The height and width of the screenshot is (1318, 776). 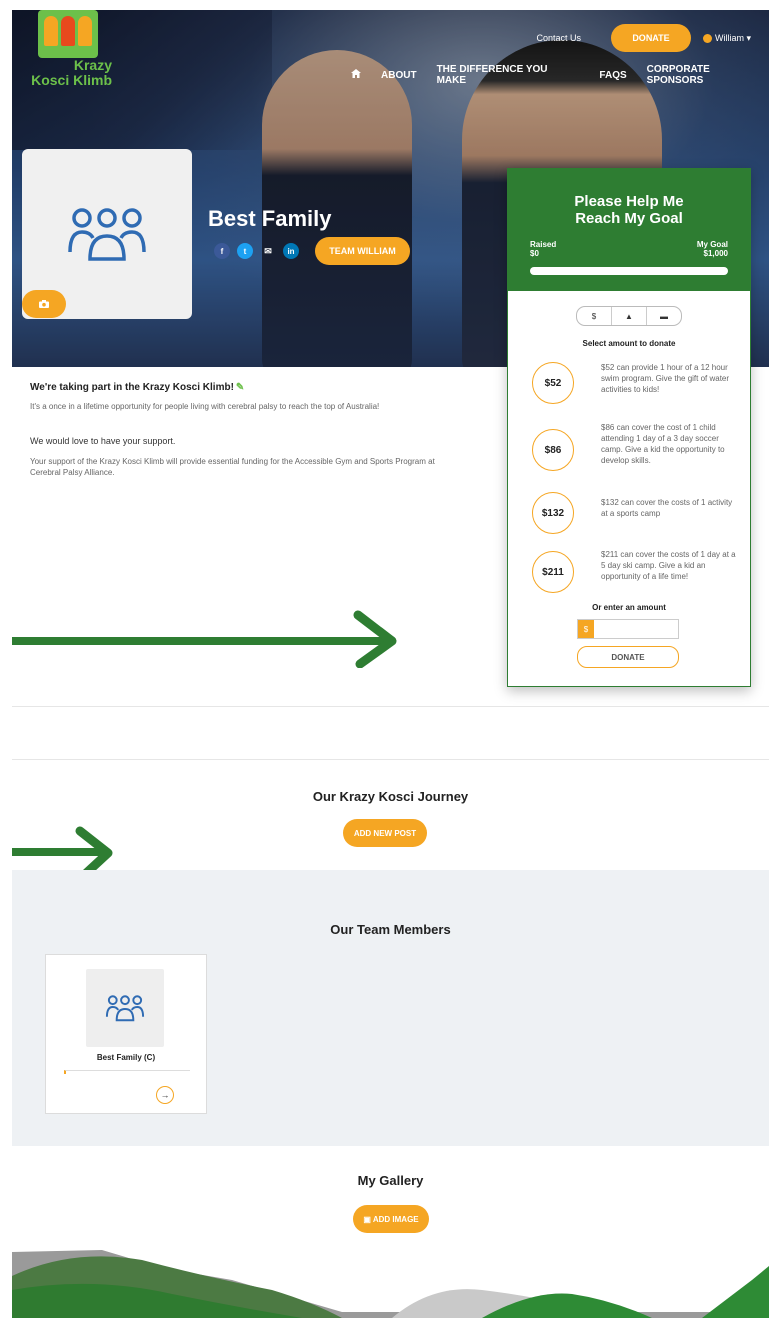 I want to click on enter-amount-label: Or enter an amount, so click(x=629, y=607).